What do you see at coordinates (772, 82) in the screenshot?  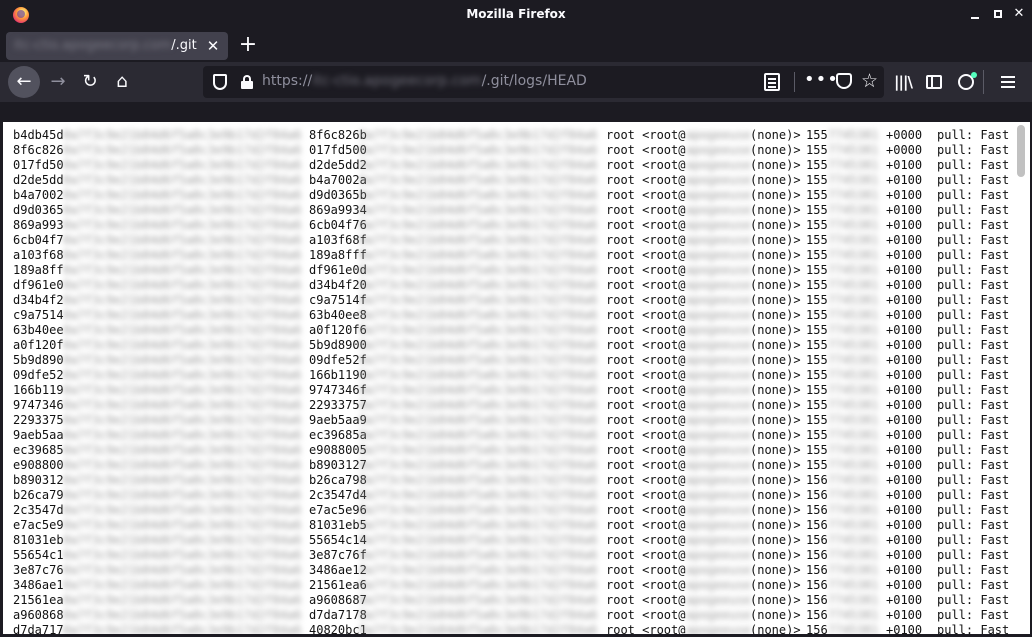 I see `reader-view-icon` at bounding box center [772, 82].